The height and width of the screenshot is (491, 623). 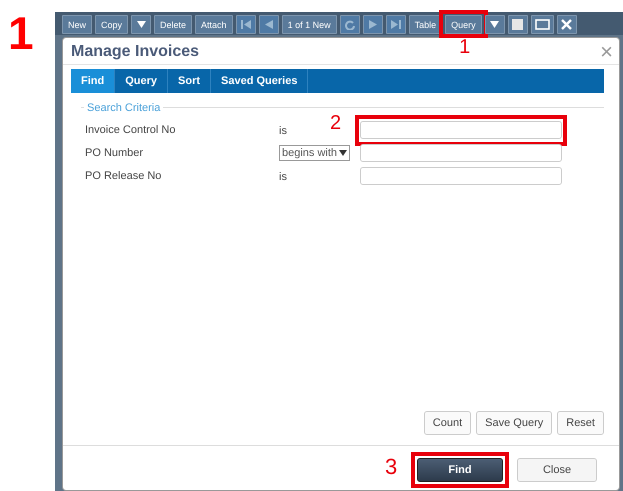 I want to click on section-legend: Search Criteria, so click(x=124, y=108).